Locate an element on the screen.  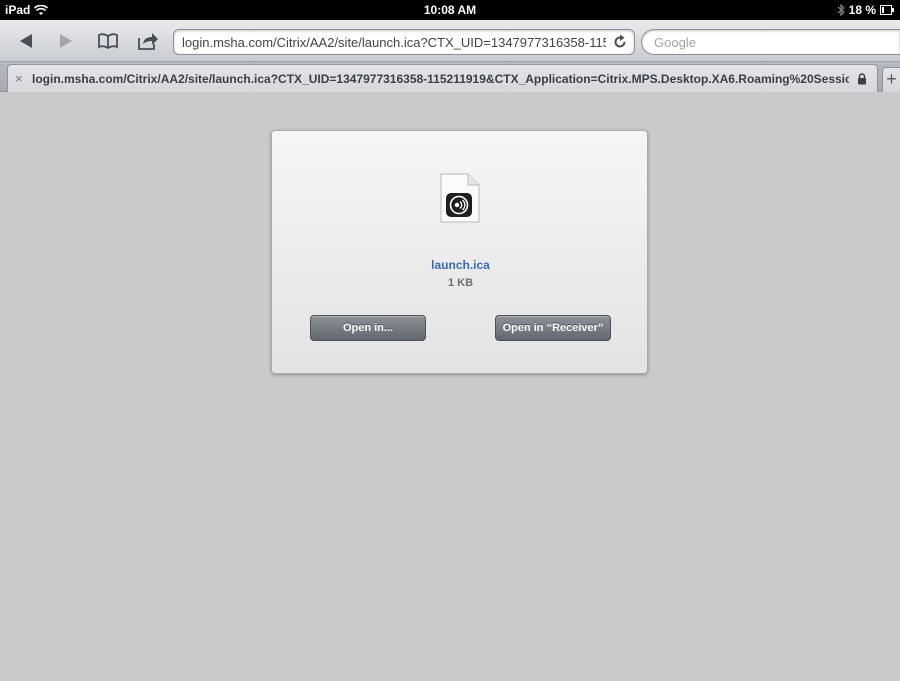
open-in-receiver-button: Open in “Receiver” is located at coordinates (553, 328).